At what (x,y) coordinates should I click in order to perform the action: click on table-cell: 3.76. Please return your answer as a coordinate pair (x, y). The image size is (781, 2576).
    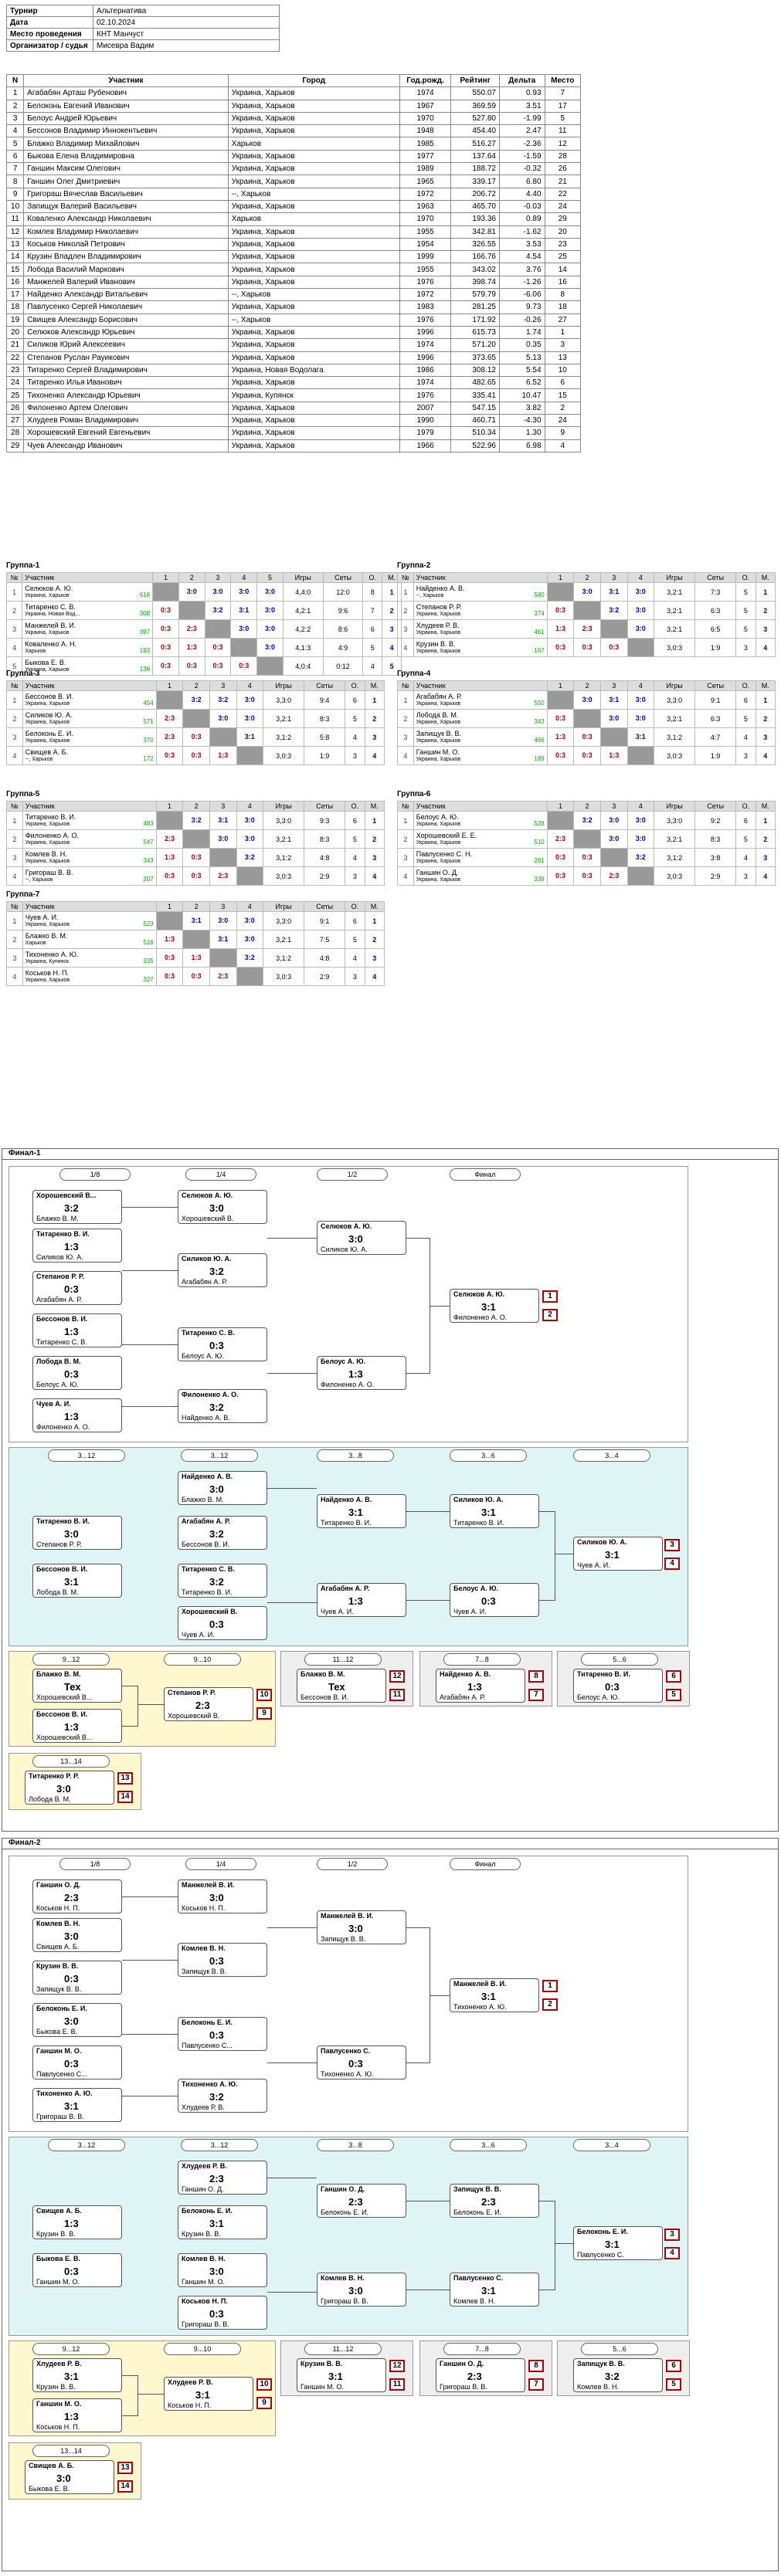
    Looking at the image, I should click on (521, 269).